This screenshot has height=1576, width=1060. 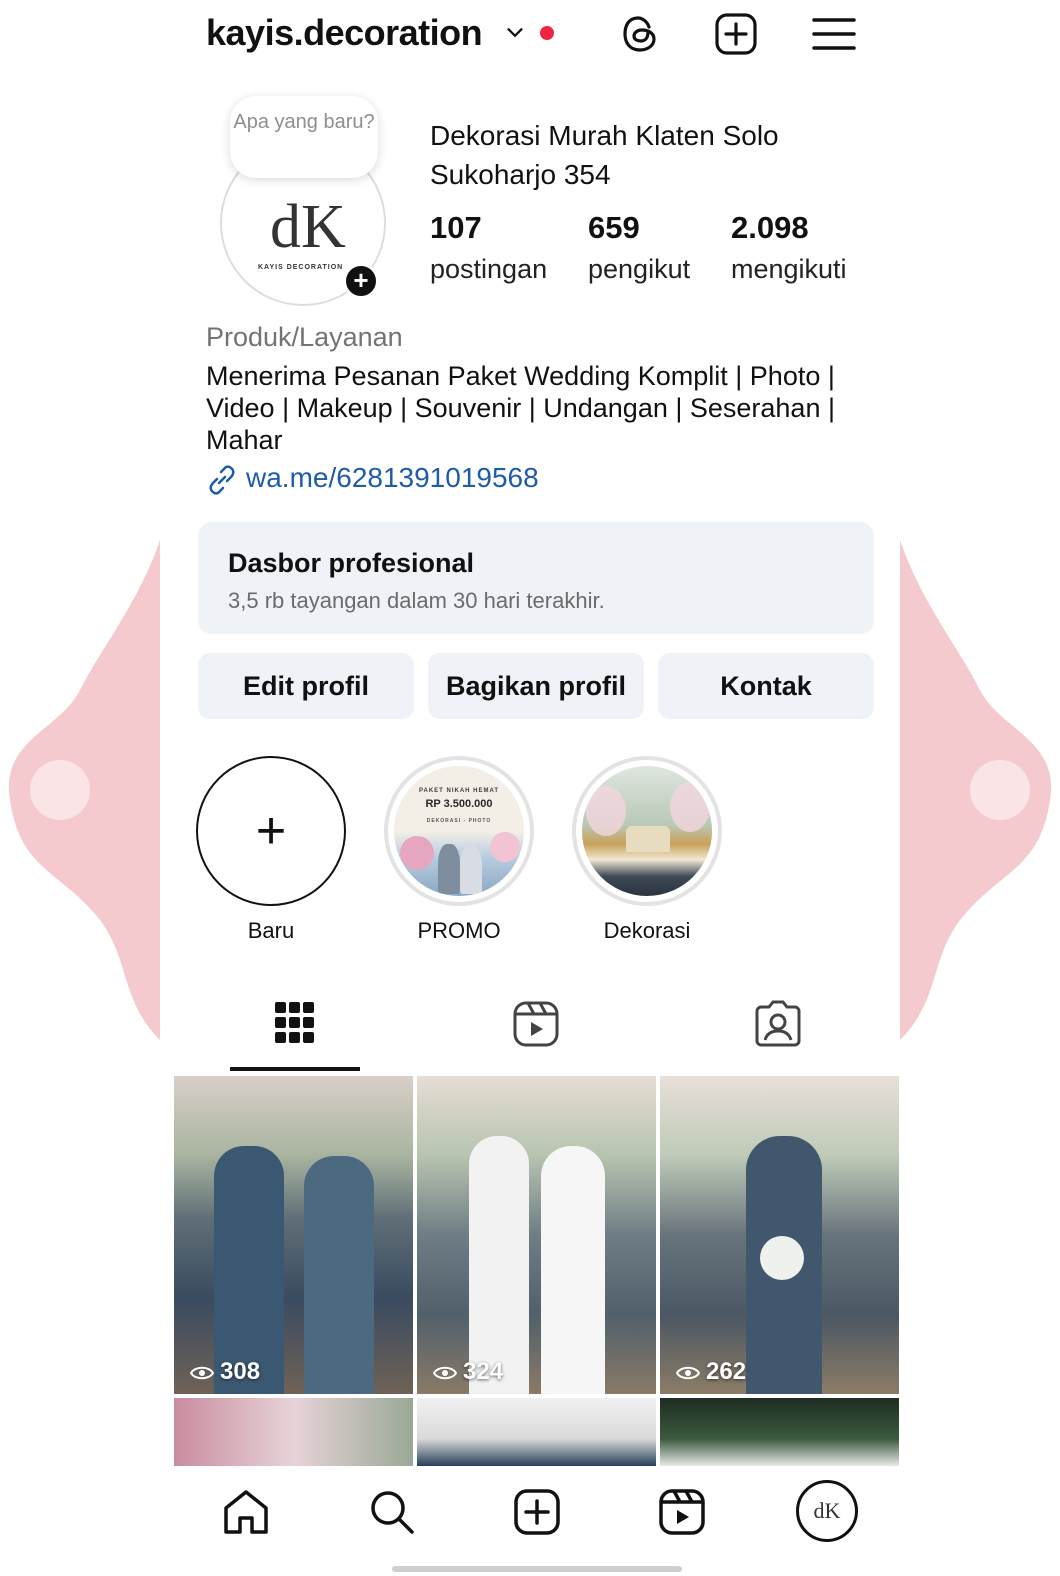 What do you see at coordinates (647, 930) in the screenshot?
I see `highlight-label: Dekorasi` at bounding box center [647, 930].